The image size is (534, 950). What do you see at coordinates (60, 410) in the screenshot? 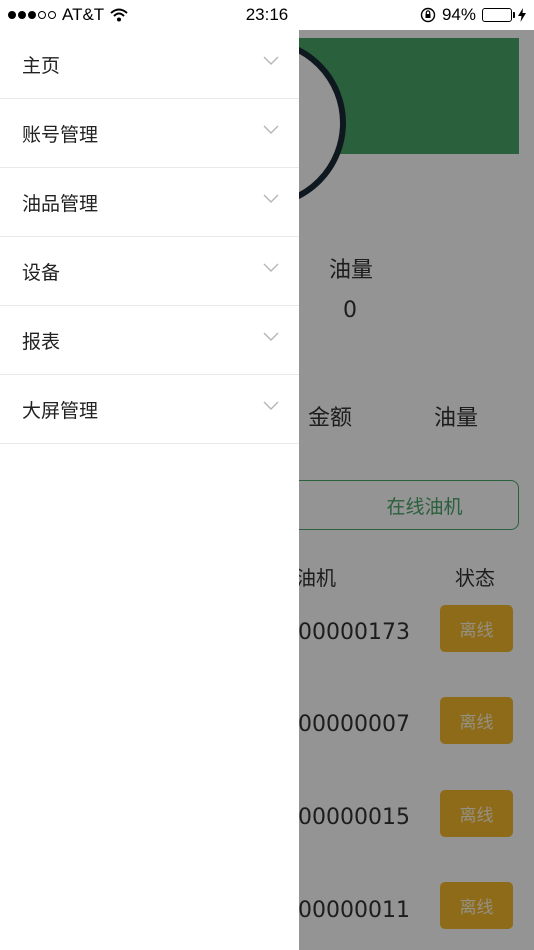
I see `menu-item-label: 大屏管理` at bounding box center [60, 410].